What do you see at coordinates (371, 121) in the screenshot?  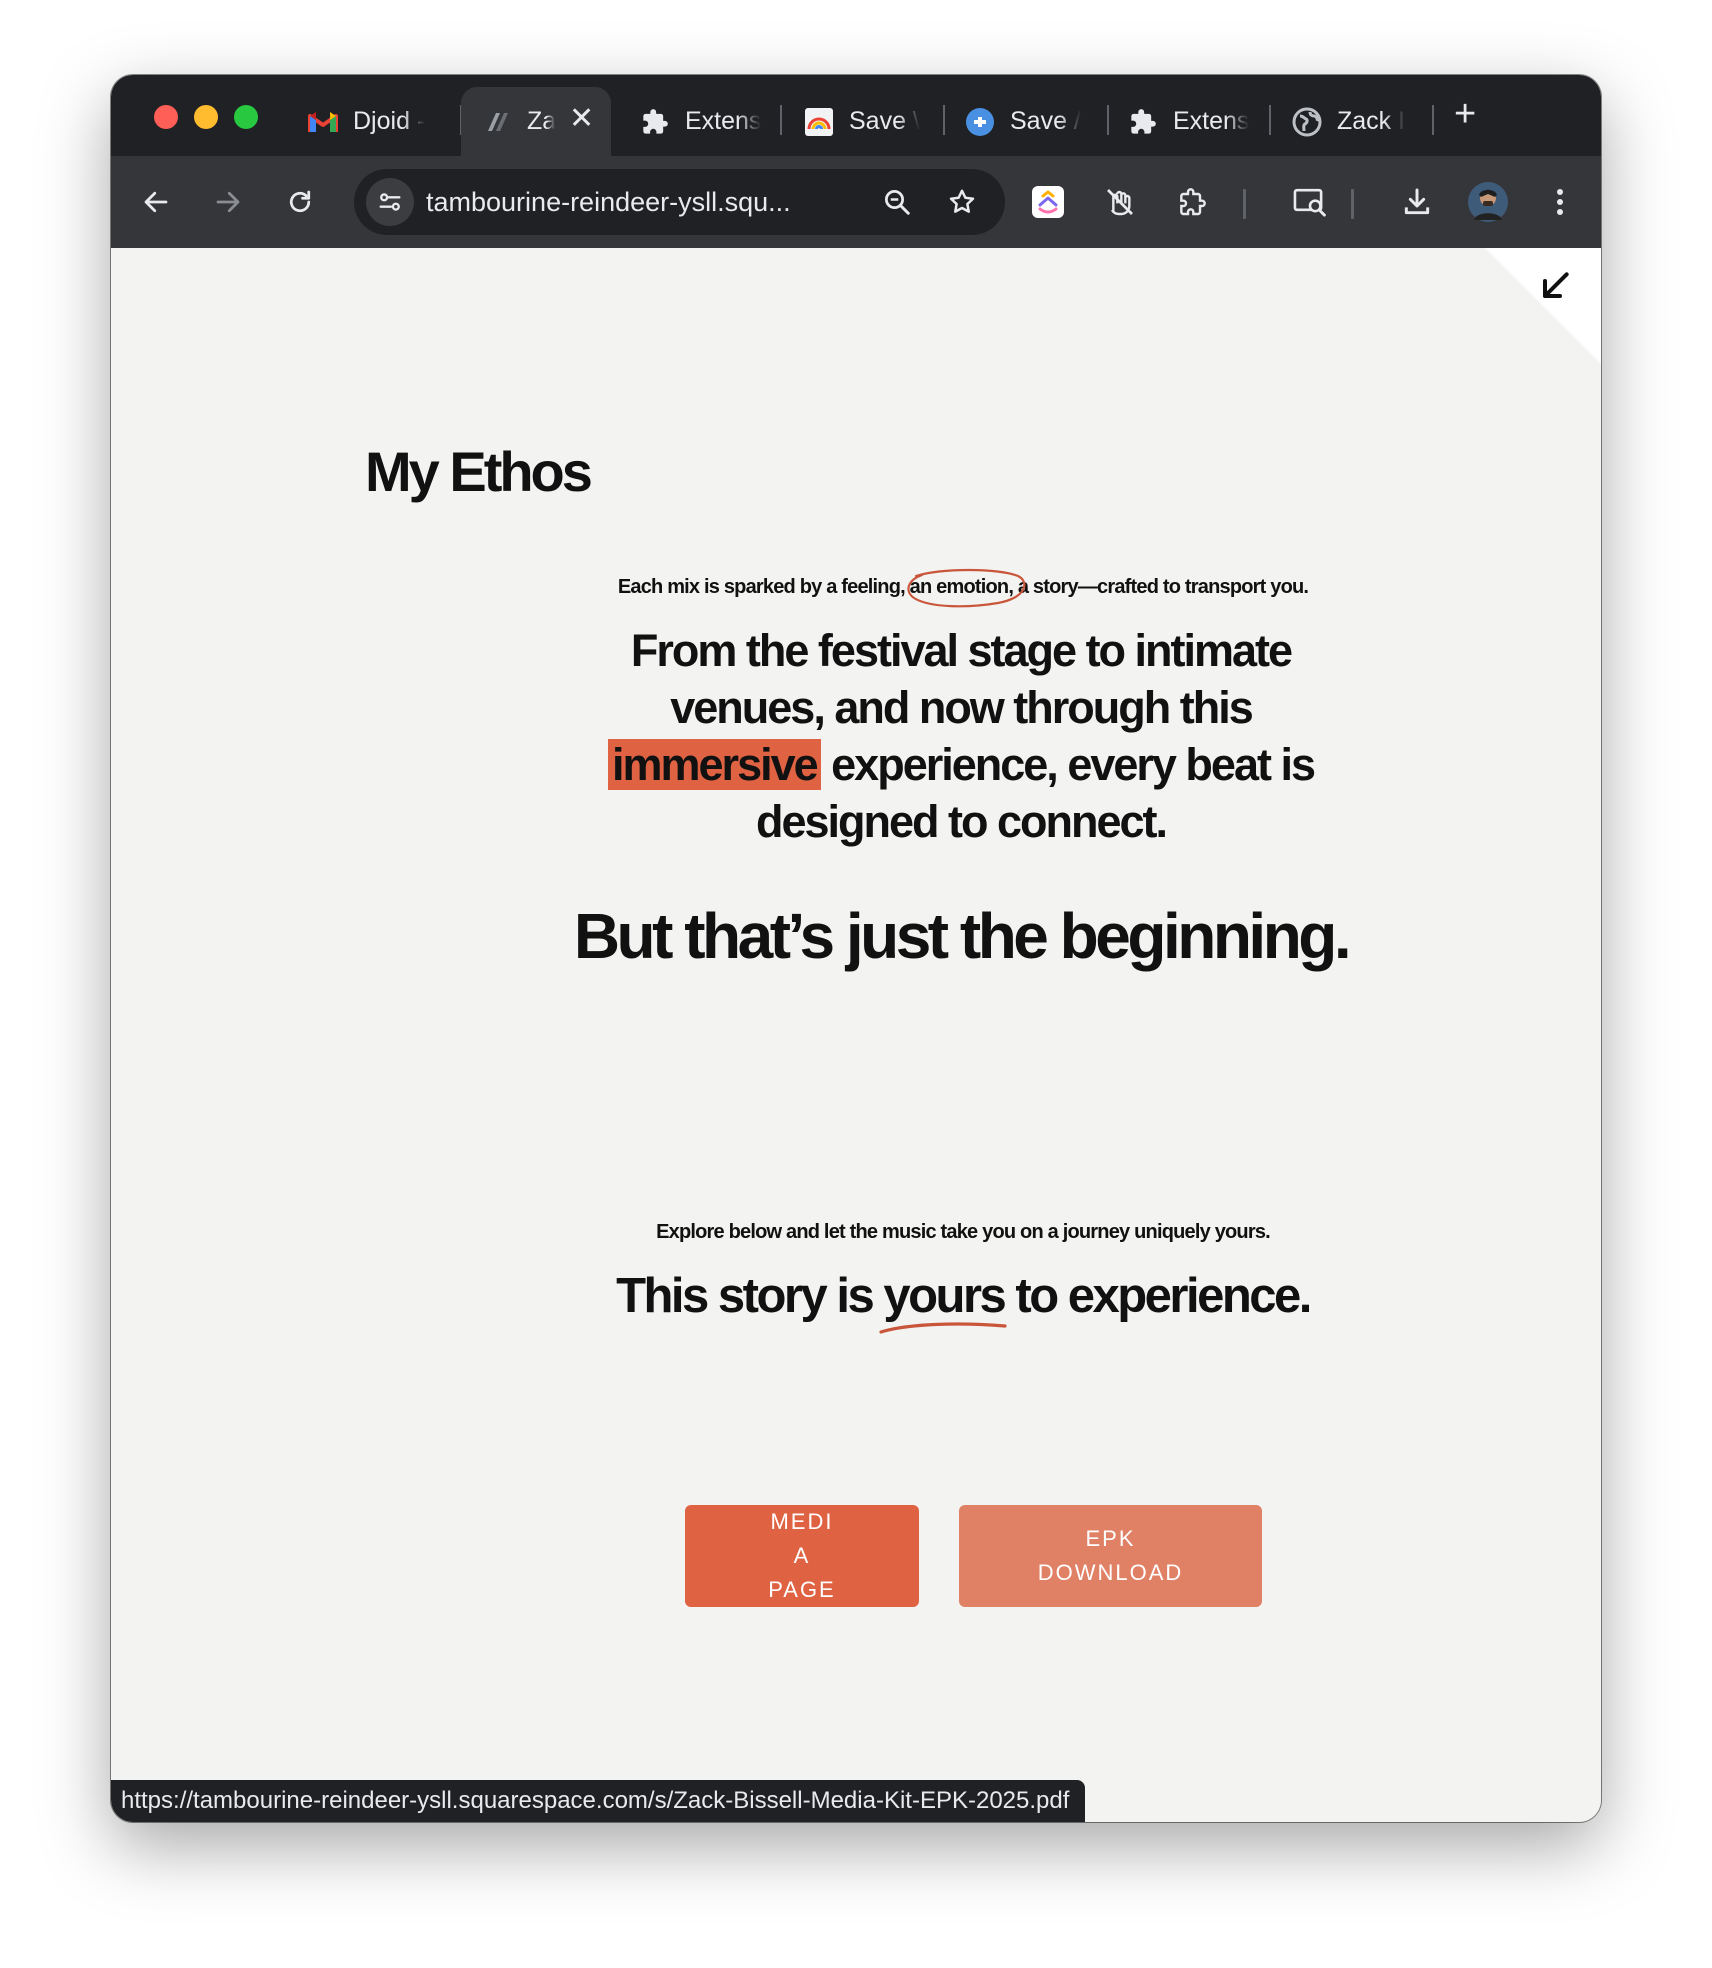 I see `tab-gmail: Djoid -` at bounding box center [371, 121].